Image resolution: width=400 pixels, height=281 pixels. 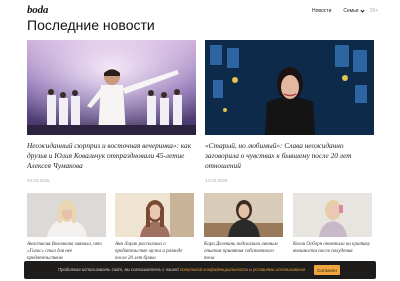 What do you see at coordinates (250, 269) in the screenshot?
I see `cookie-text-mid: и` at bounding box center [250, 269].